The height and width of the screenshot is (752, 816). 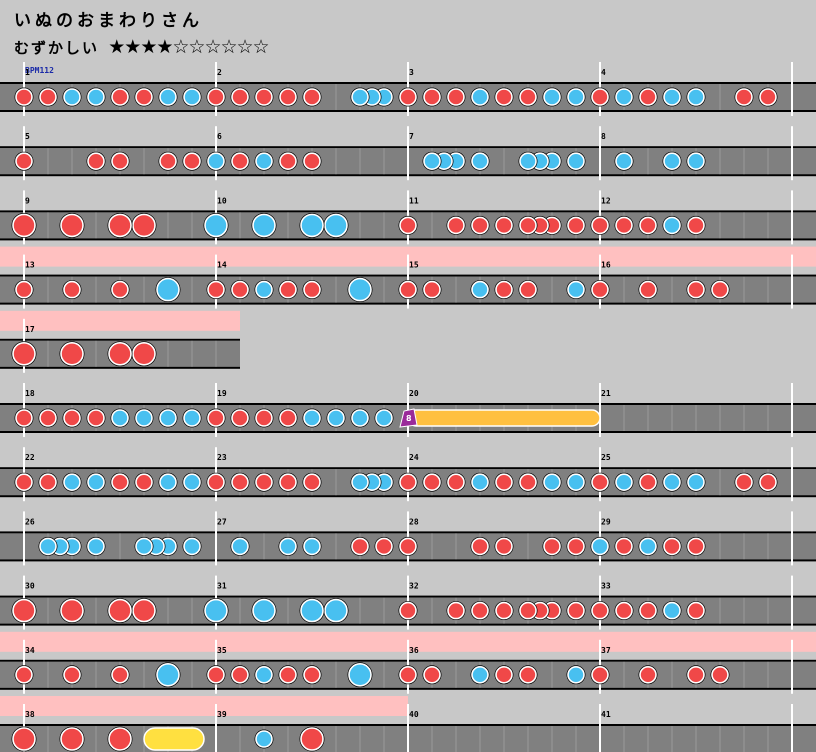 What do you see at coordinates (408, 538) in the screenshot?
I see `score-row: 26 27 28 29` at bounding box center [408, 538].